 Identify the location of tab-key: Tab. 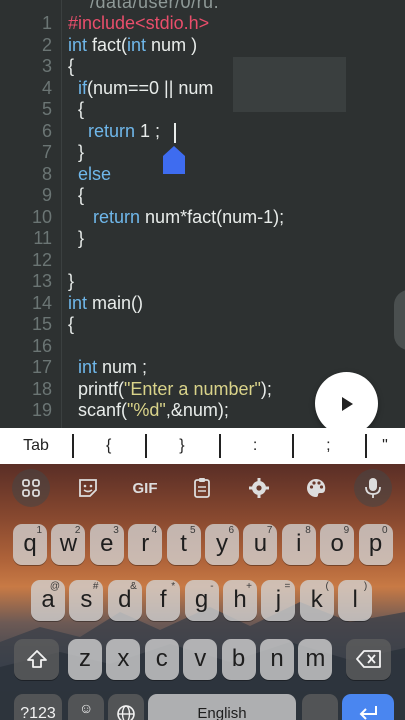
(36, 446).